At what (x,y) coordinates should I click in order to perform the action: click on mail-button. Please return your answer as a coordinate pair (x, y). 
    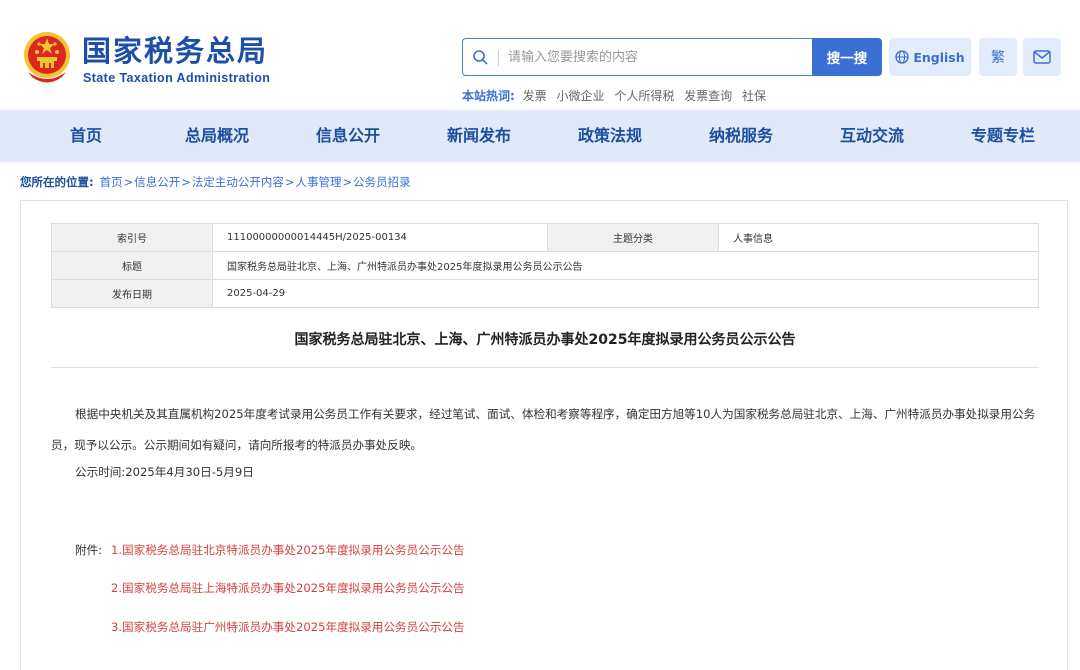
    Looking at the image, I should click on (1042, 57).